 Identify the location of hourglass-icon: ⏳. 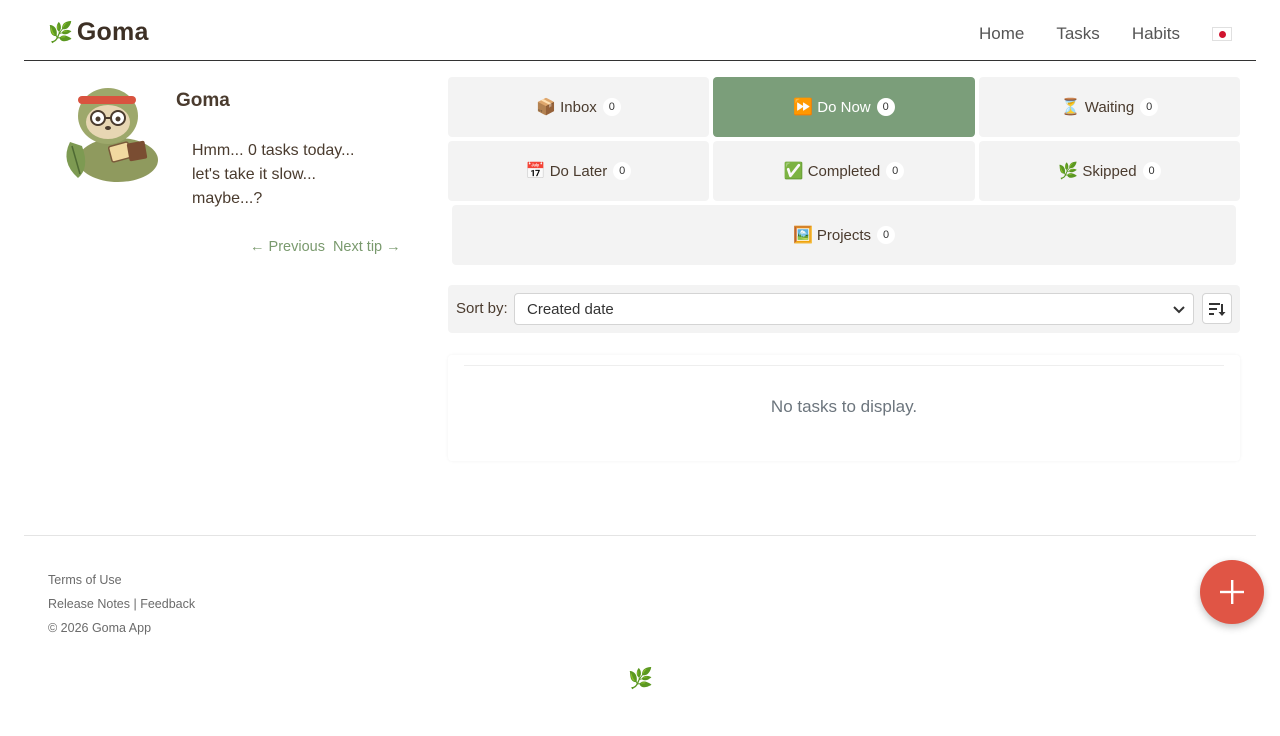
(1070, 107).